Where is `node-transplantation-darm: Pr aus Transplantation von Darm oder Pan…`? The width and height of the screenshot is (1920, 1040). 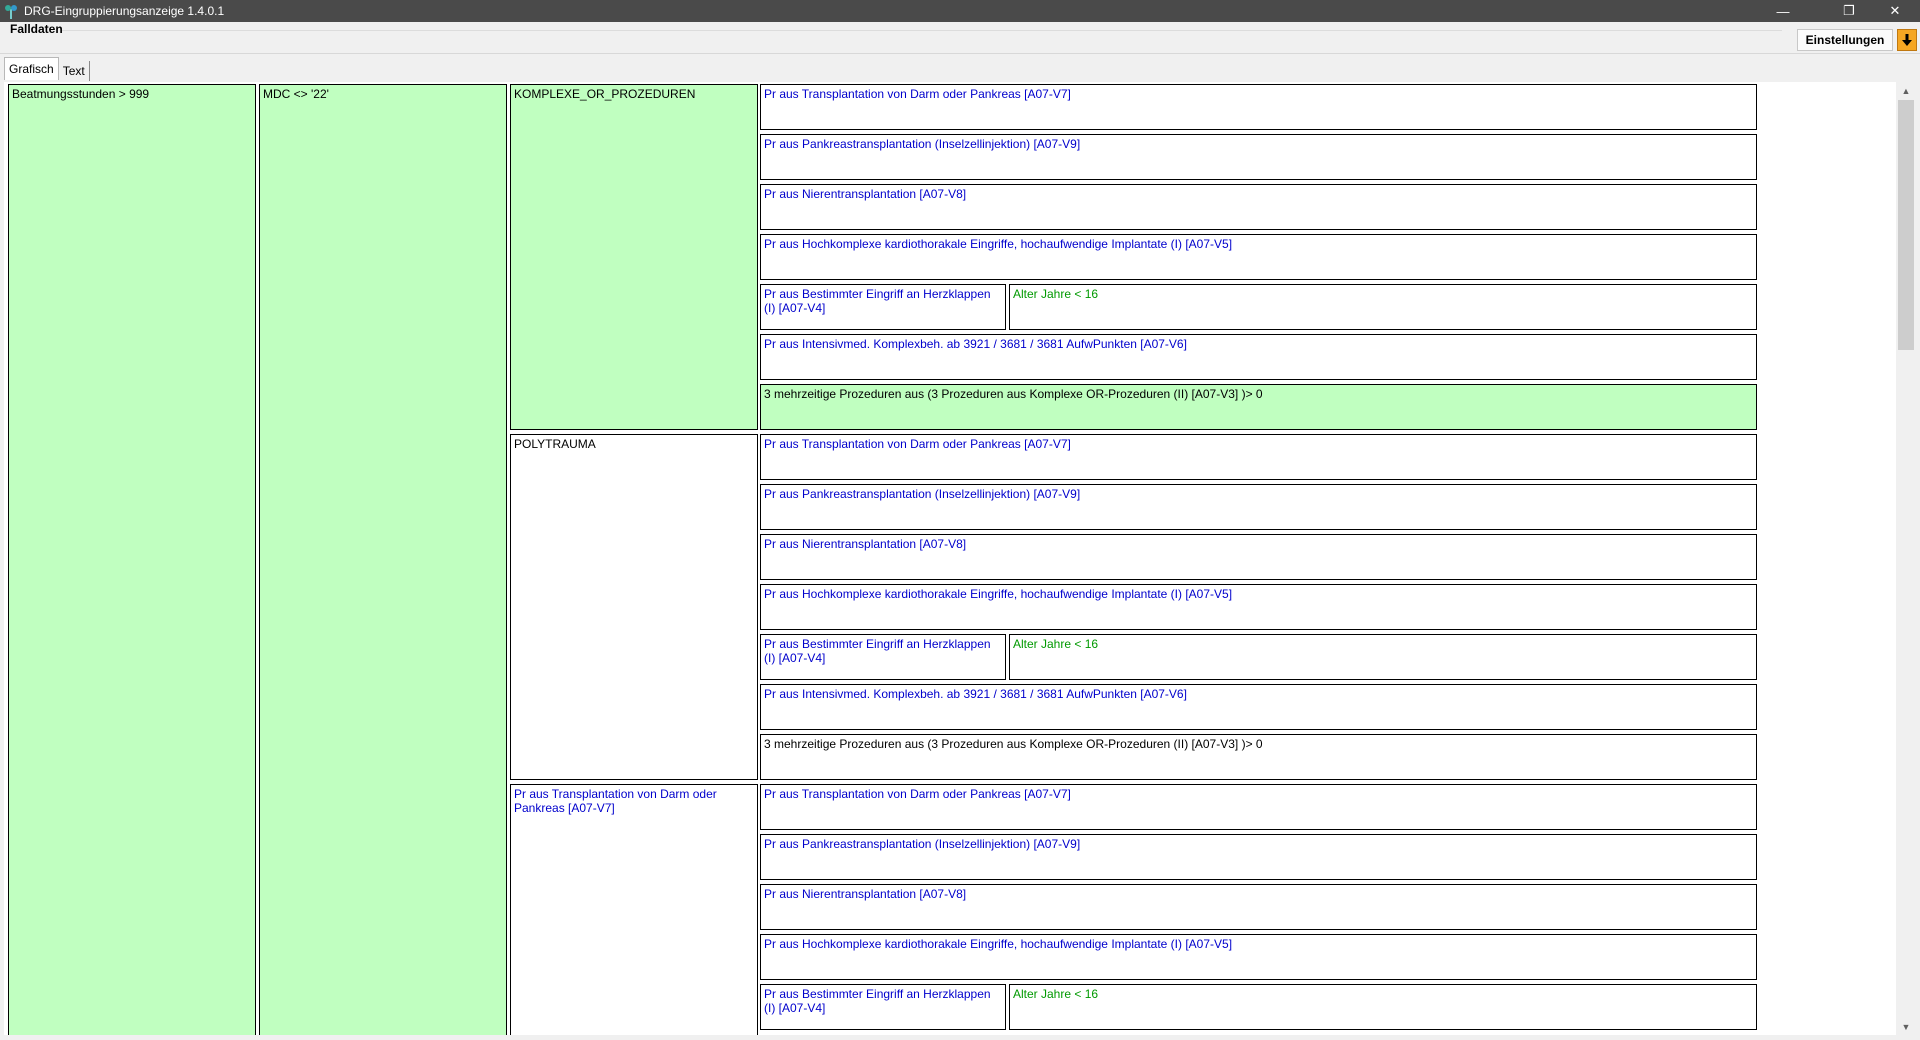
node-transplantation-darm: Pr aus Transplantation von Darm oder Pan… is located at coordinates (634, 909).